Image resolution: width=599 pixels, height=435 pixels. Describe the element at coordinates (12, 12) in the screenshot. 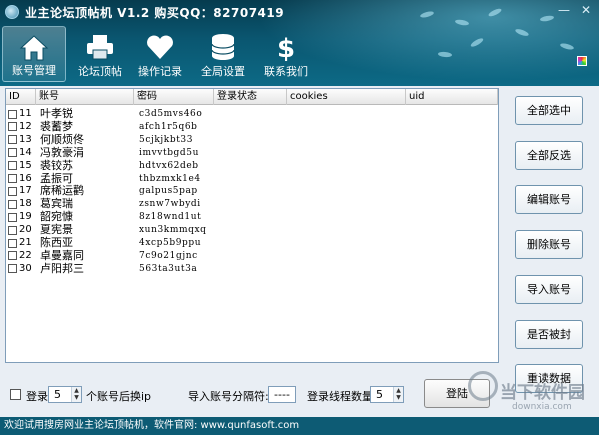

I see `app-logo-icon` at that location.